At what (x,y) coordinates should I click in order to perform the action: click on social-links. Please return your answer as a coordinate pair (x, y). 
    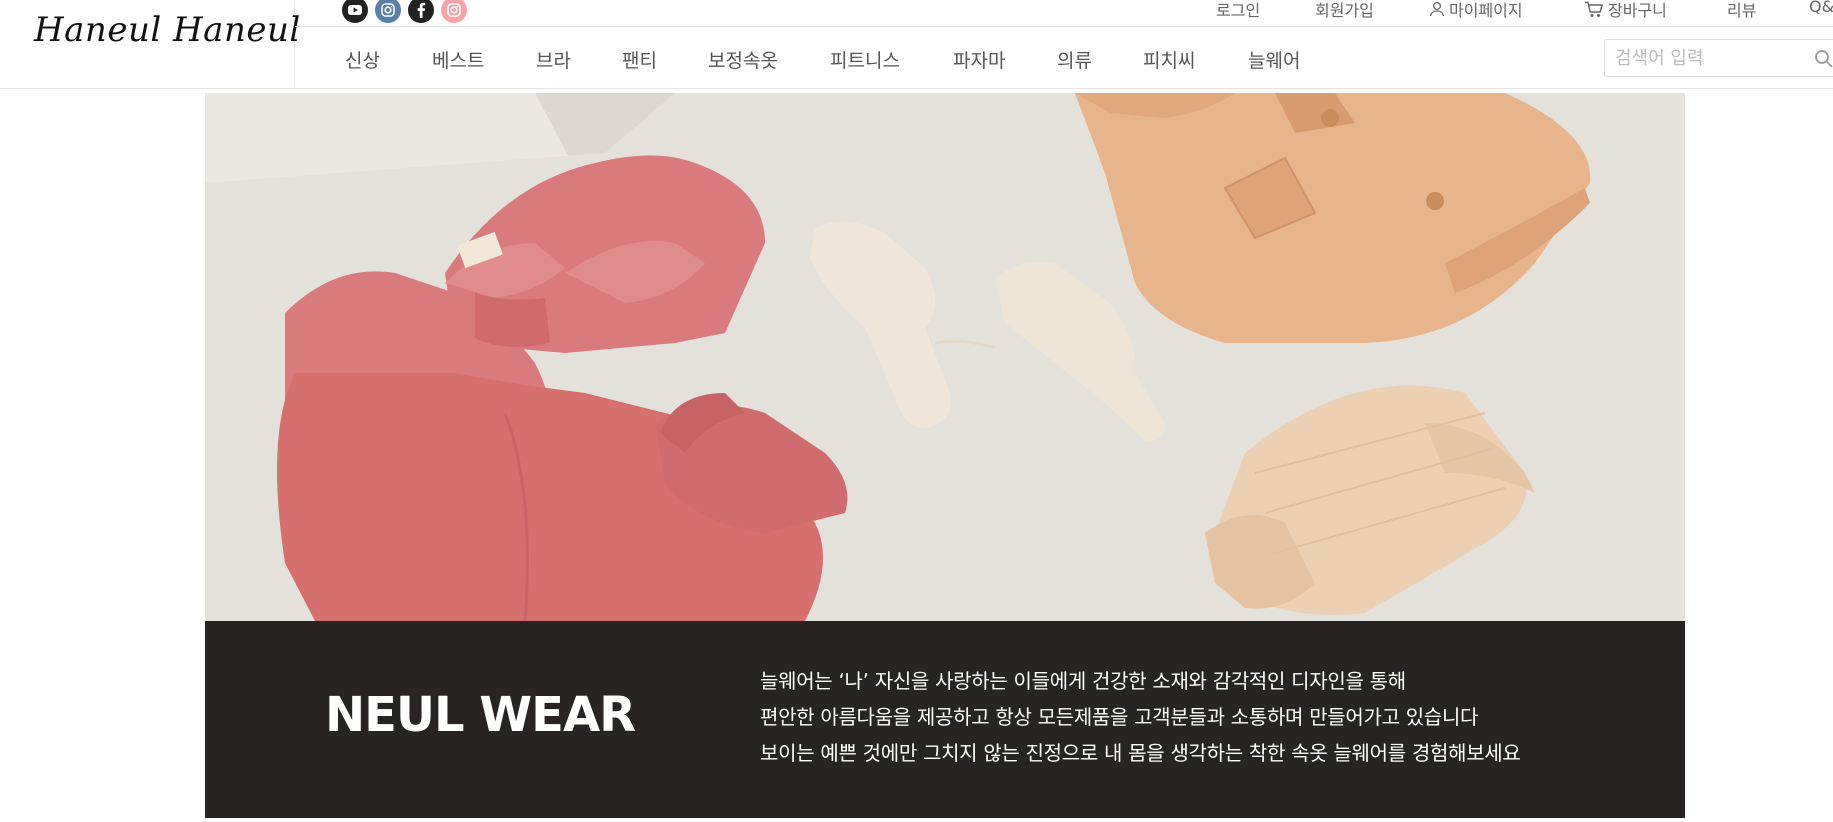
    Looking at the image, I should click on (404, 11).